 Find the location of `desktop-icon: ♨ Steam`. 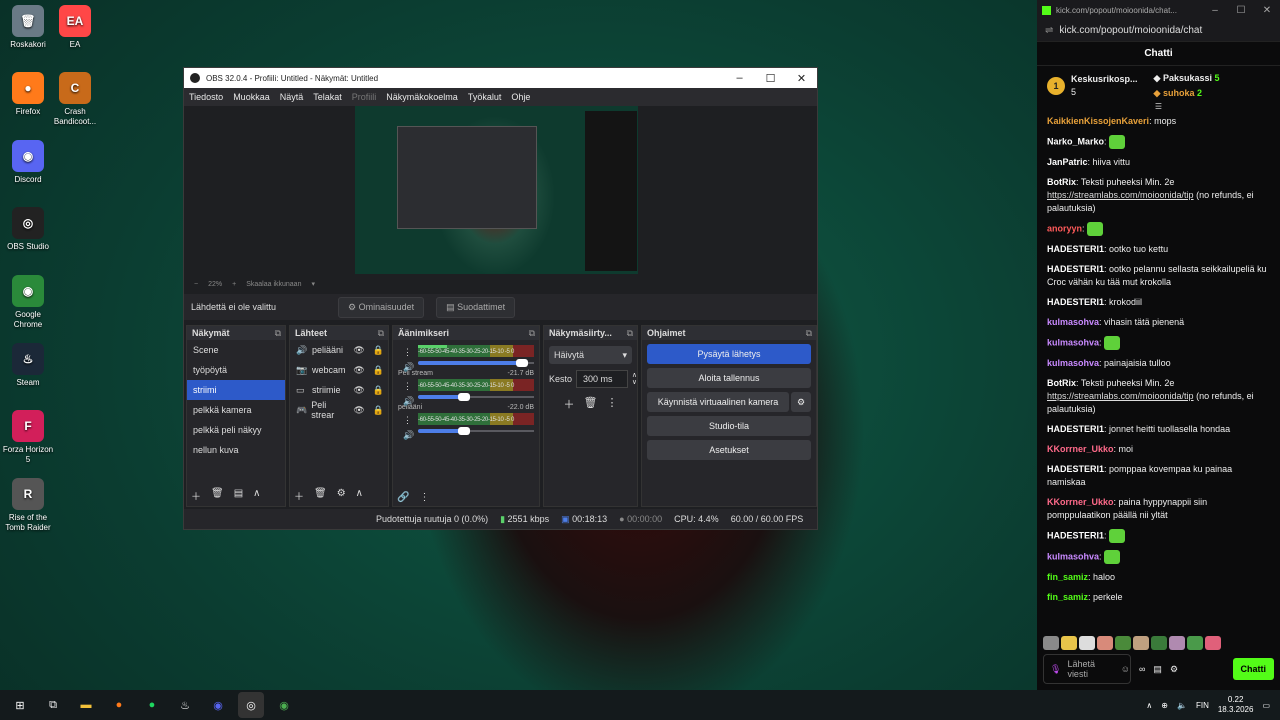

desktop-icon: ♨ Steam is located at coordinates (28, 365).